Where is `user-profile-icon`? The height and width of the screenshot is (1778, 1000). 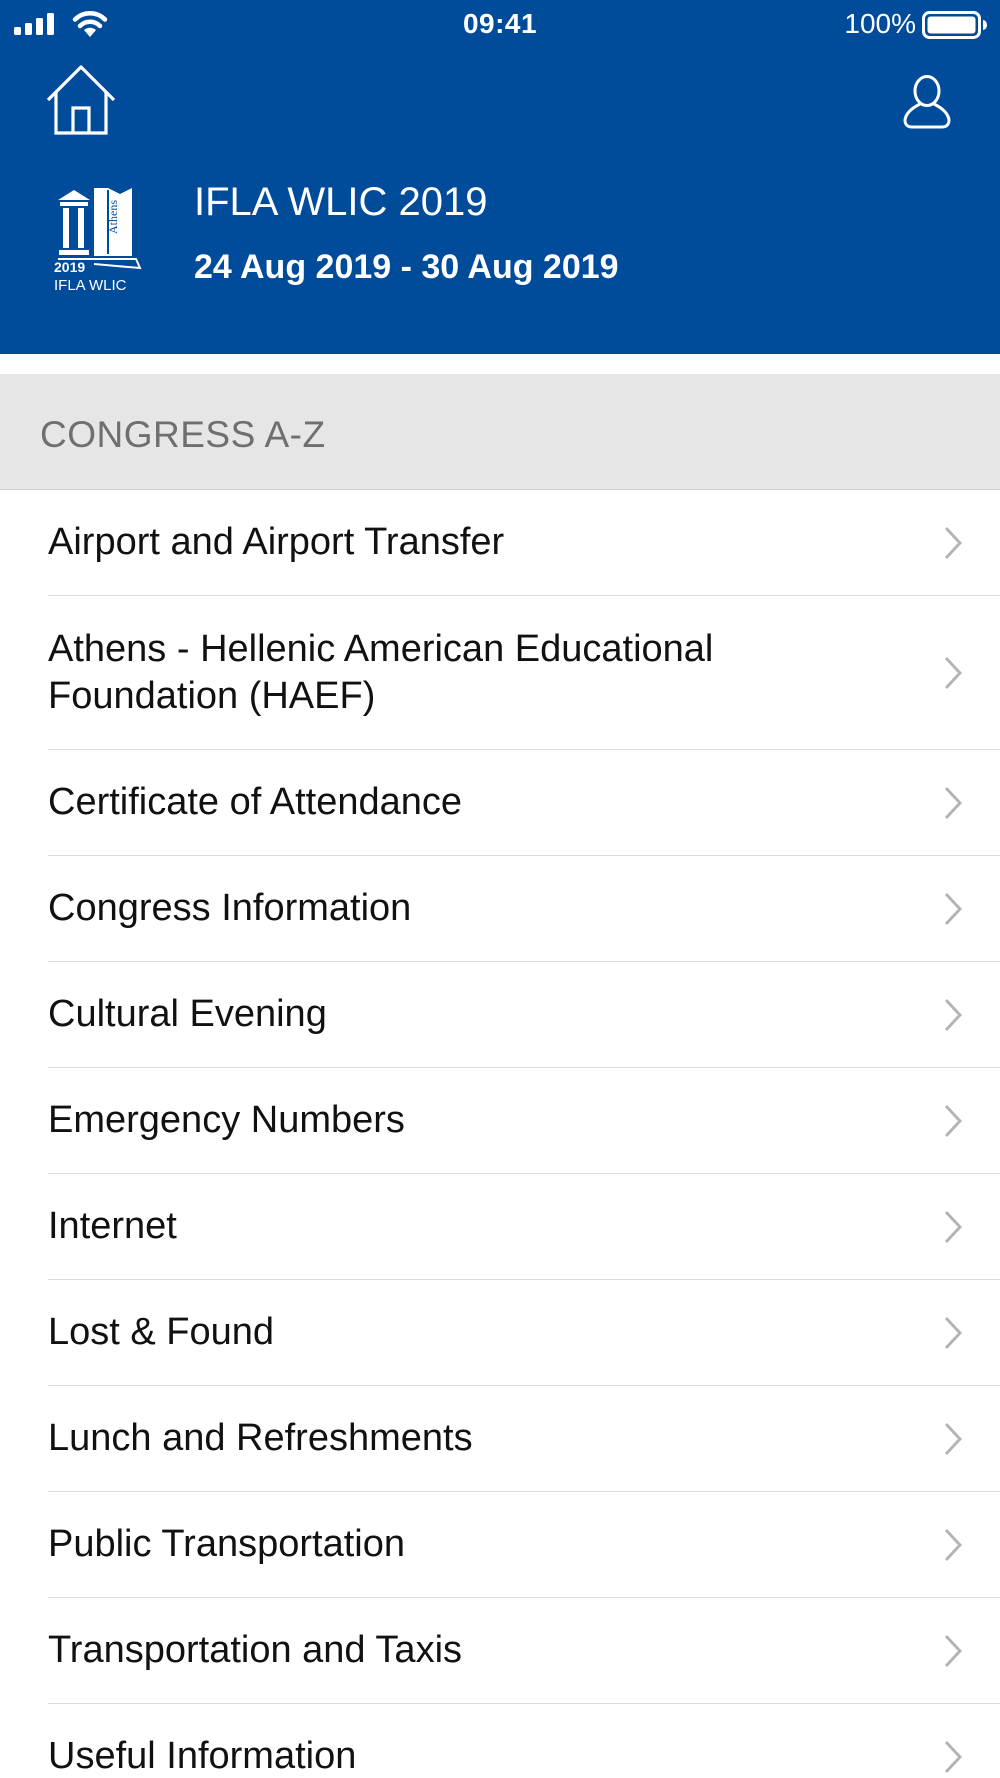 user-profile-icon is located at coordinates (927, 102).